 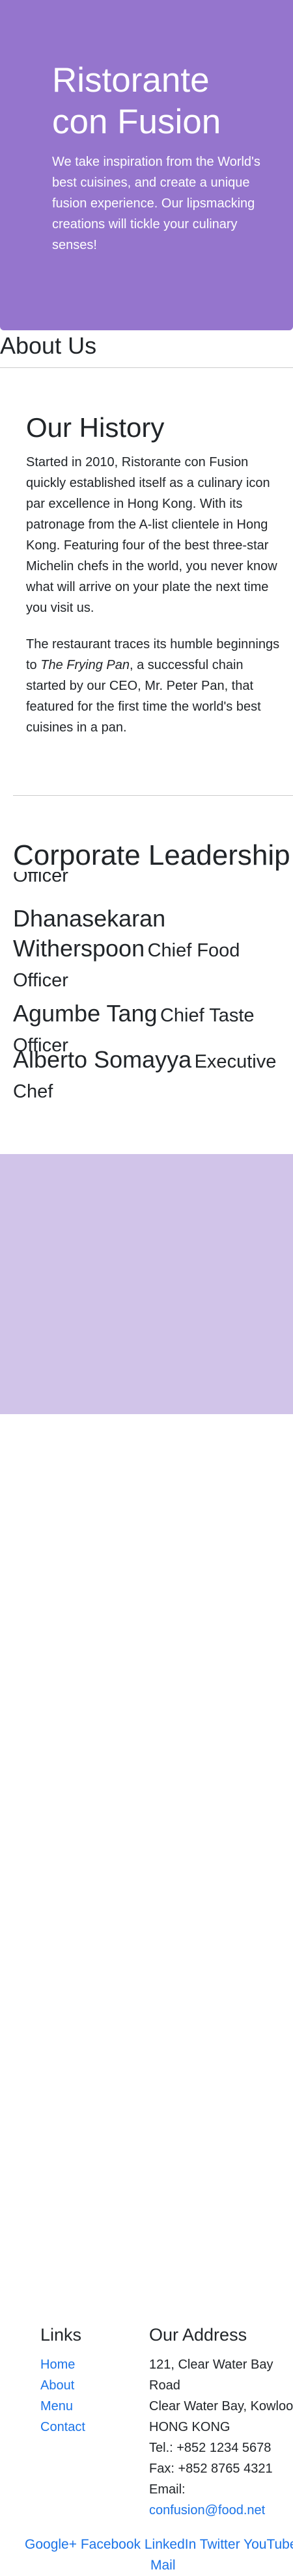 What do you see at coordinates (198, 2335) in the screenshot?
I see `address-title: Our Address` at bounding box center [198, 2335].